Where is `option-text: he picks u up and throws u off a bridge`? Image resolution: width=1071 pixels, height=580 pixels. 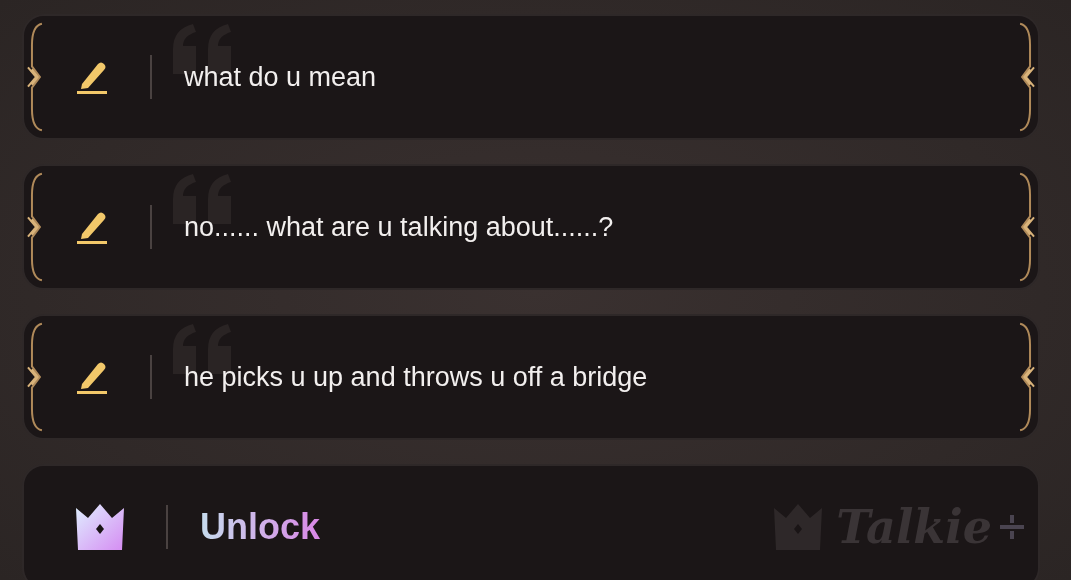
option-text: he picks u up and throws u off a bridge is located at coordinates (416, 377).